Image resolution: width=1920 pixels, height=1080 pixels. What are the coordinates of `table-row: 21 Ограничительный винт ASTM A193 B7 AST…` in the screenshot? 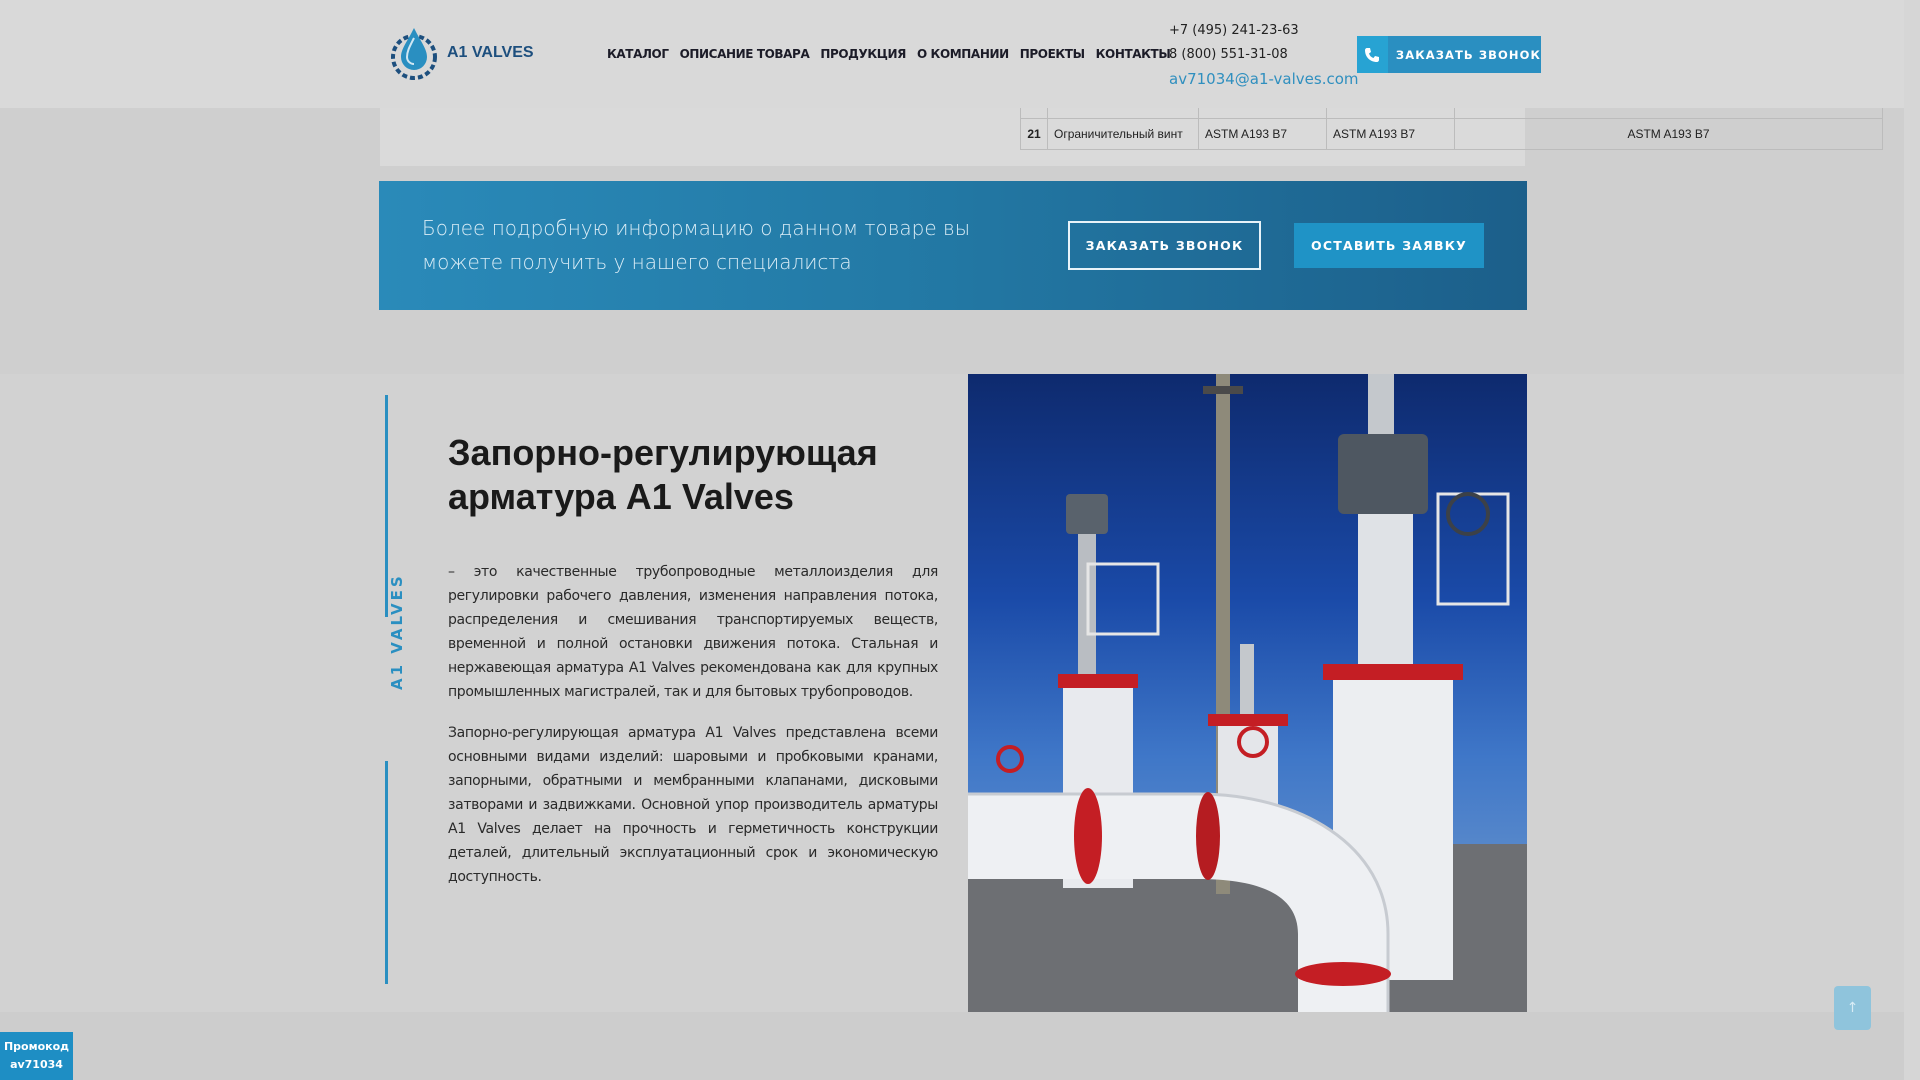 It's located at (1451, 133).